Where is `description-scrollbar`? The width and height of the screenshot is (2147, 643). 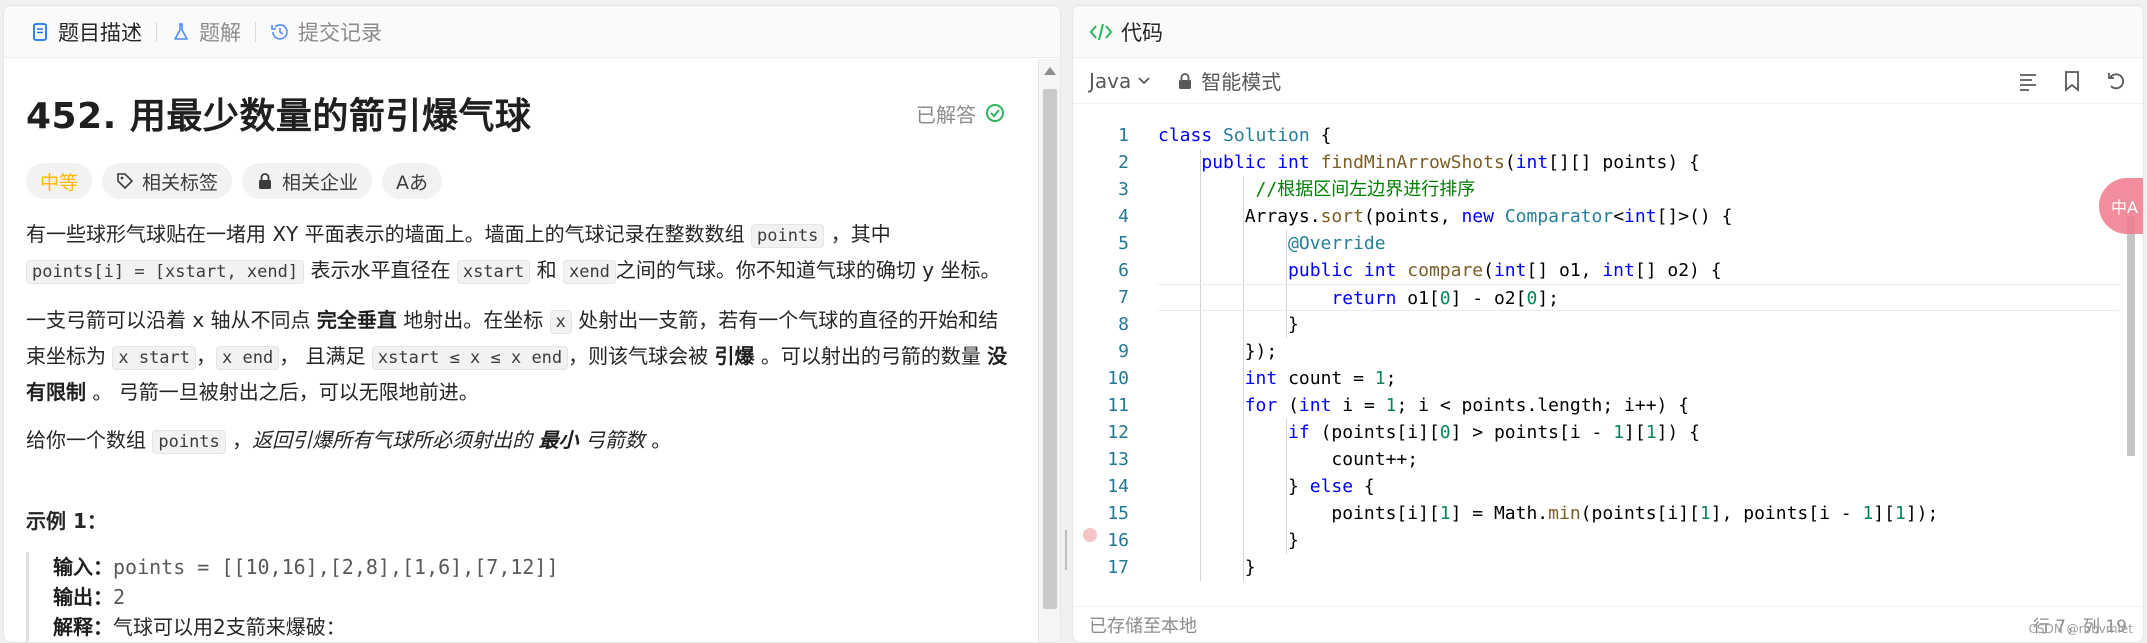
description-scrollbar is located at coordinates (1049, 350).